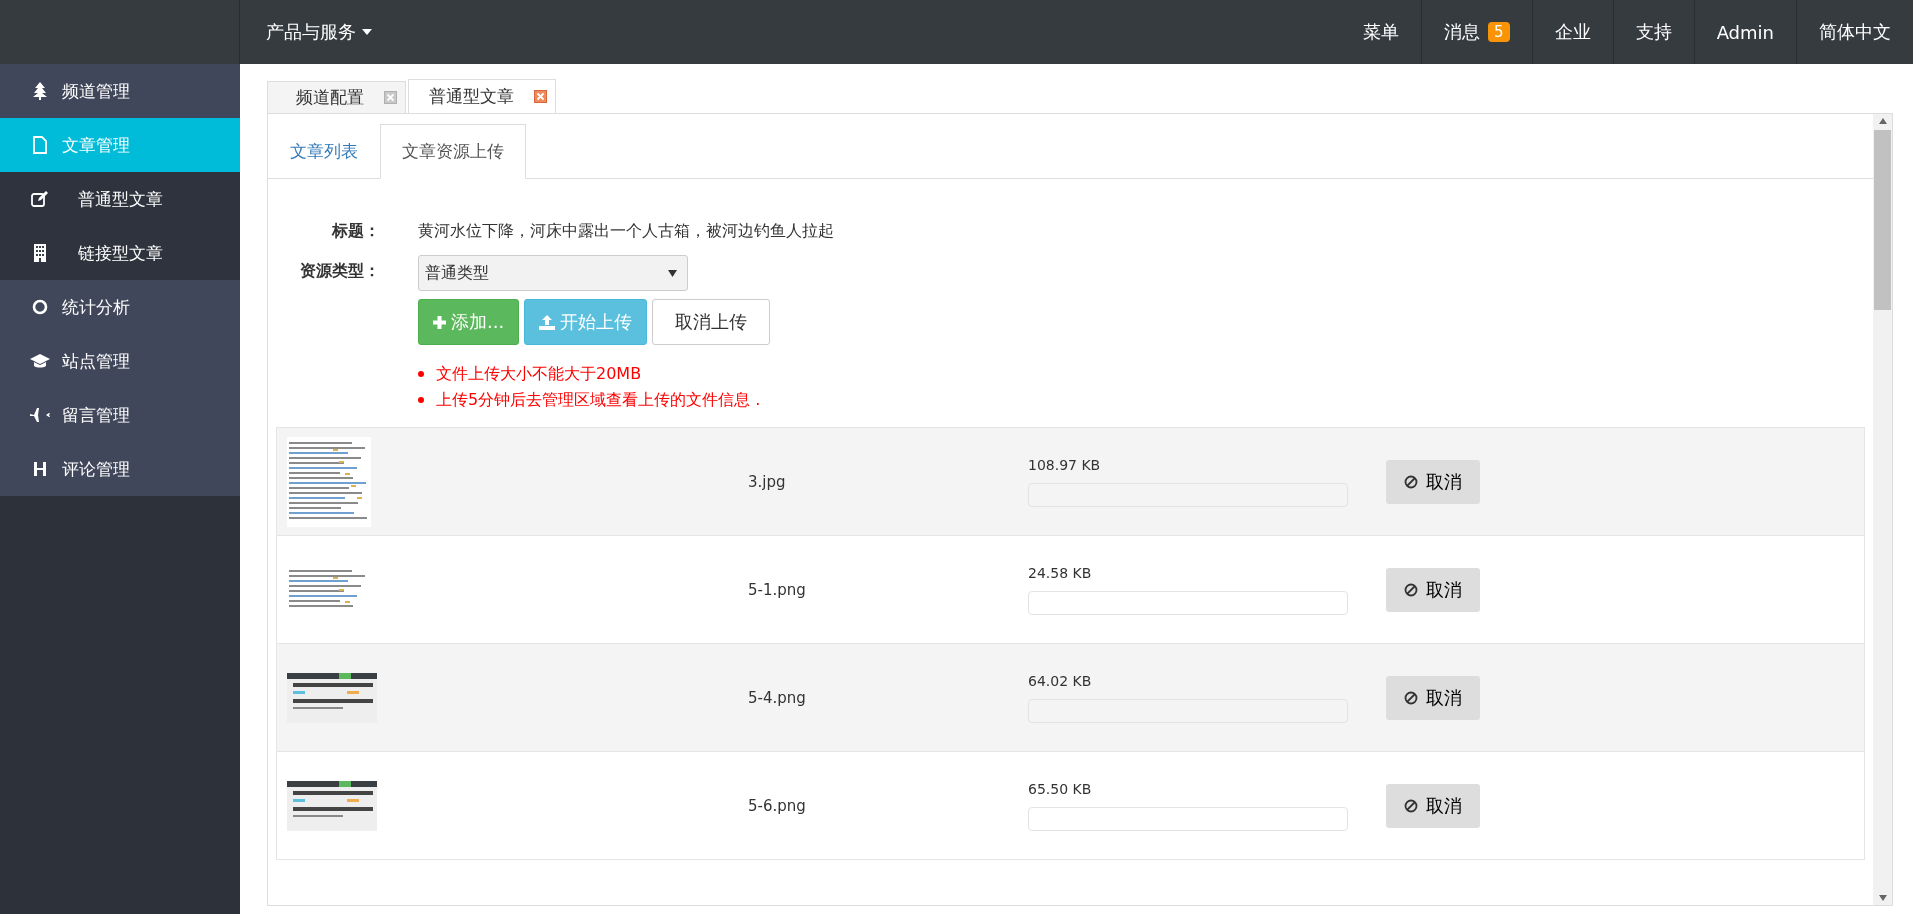 The image size is (1913, 914). I want to click on building-icon, so click(40, 253).